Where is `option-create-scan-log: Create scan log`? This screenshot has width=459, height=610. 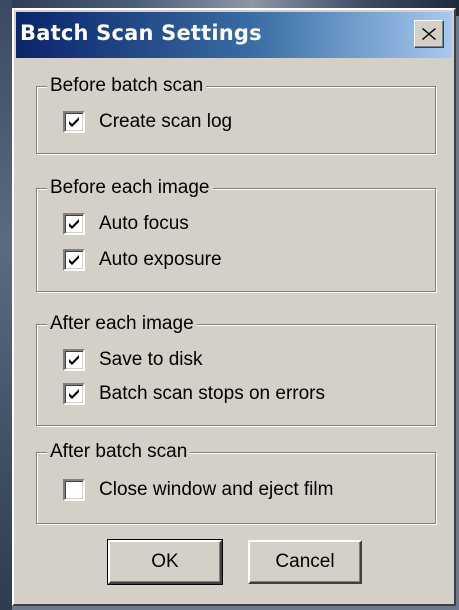
option-create-scan-log: Create scan log is located at coordinates (147, 122).